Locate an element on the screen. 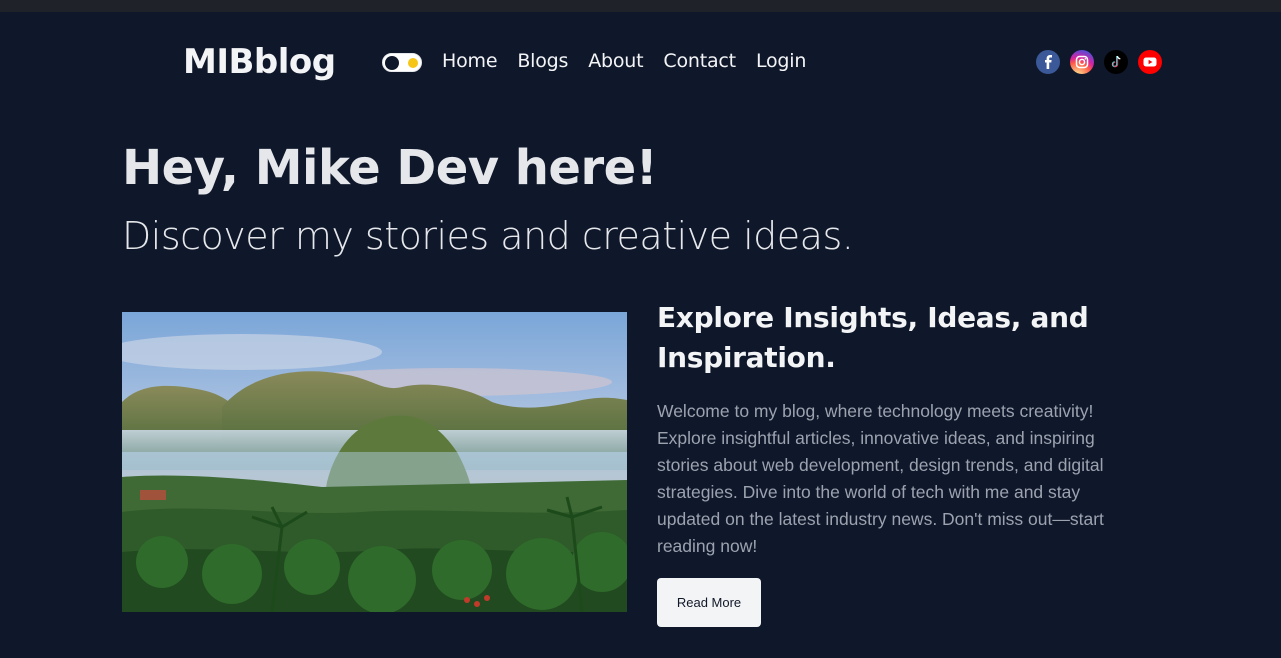 The image size is (1281, 658). sun-icon is located at coordinates (413, 63).